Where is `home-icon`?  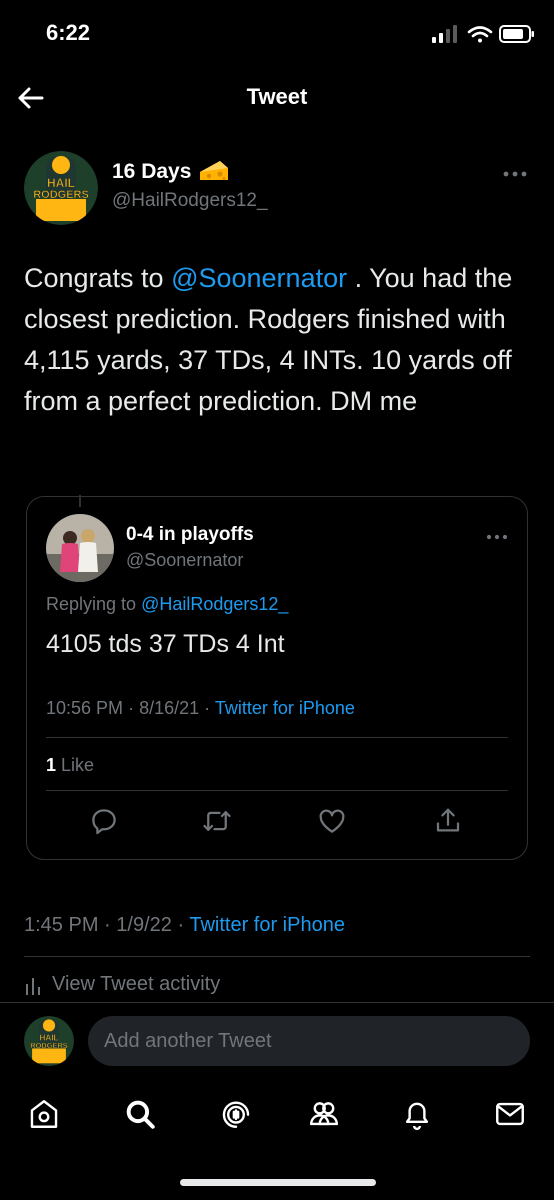
home-icon is located at coordinates (44, 1114).